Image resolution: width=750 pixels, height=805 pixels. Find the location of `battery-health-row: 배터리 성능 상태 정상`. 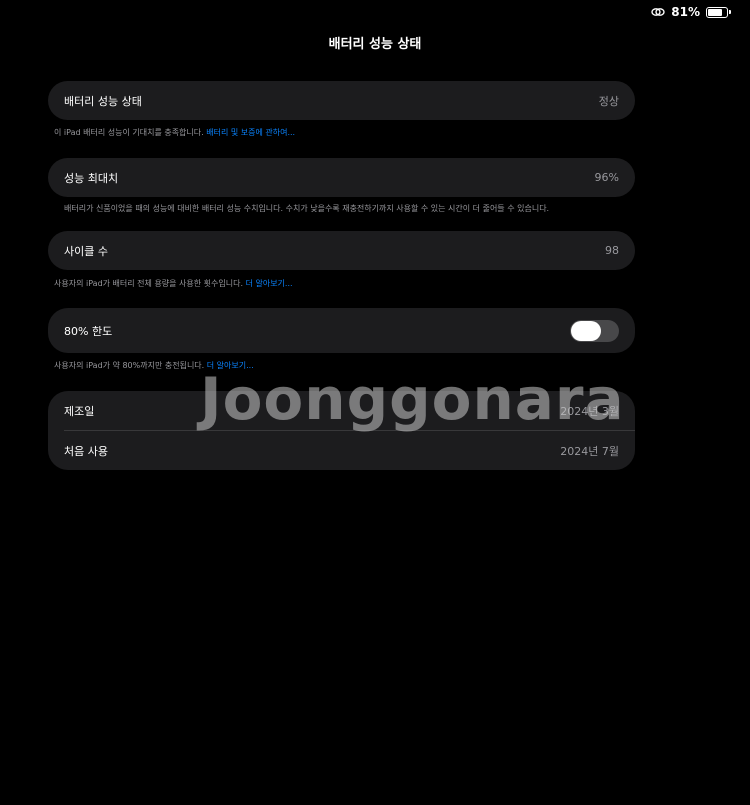

battery-health-row: 배터리 성능 상태 정상 is located at coordinates (341, 100).